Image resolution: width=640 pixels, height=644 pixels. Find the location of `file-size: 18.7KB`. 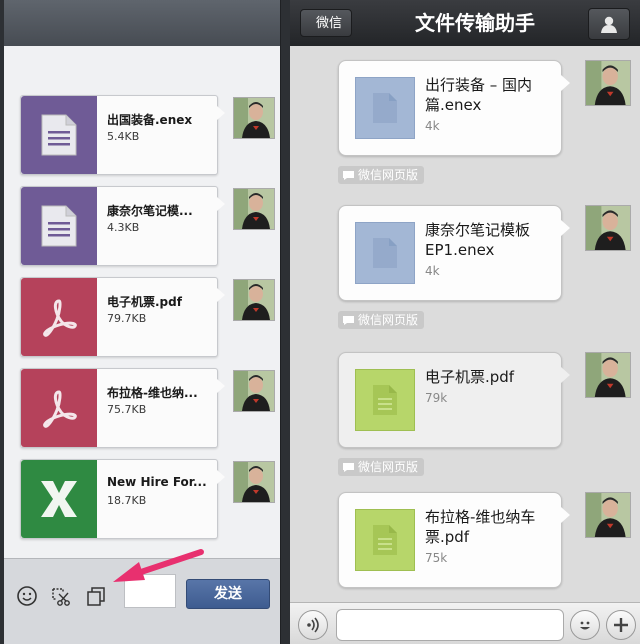

file-size: 18.7KB is located at coordinates (127, 500).